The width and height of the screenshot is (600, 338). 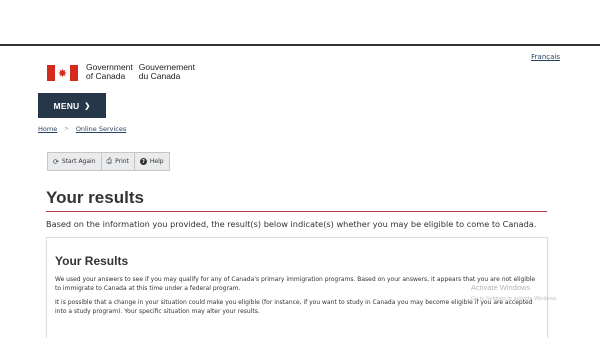 I want to click on top-rule, so click(x=300, y=45).